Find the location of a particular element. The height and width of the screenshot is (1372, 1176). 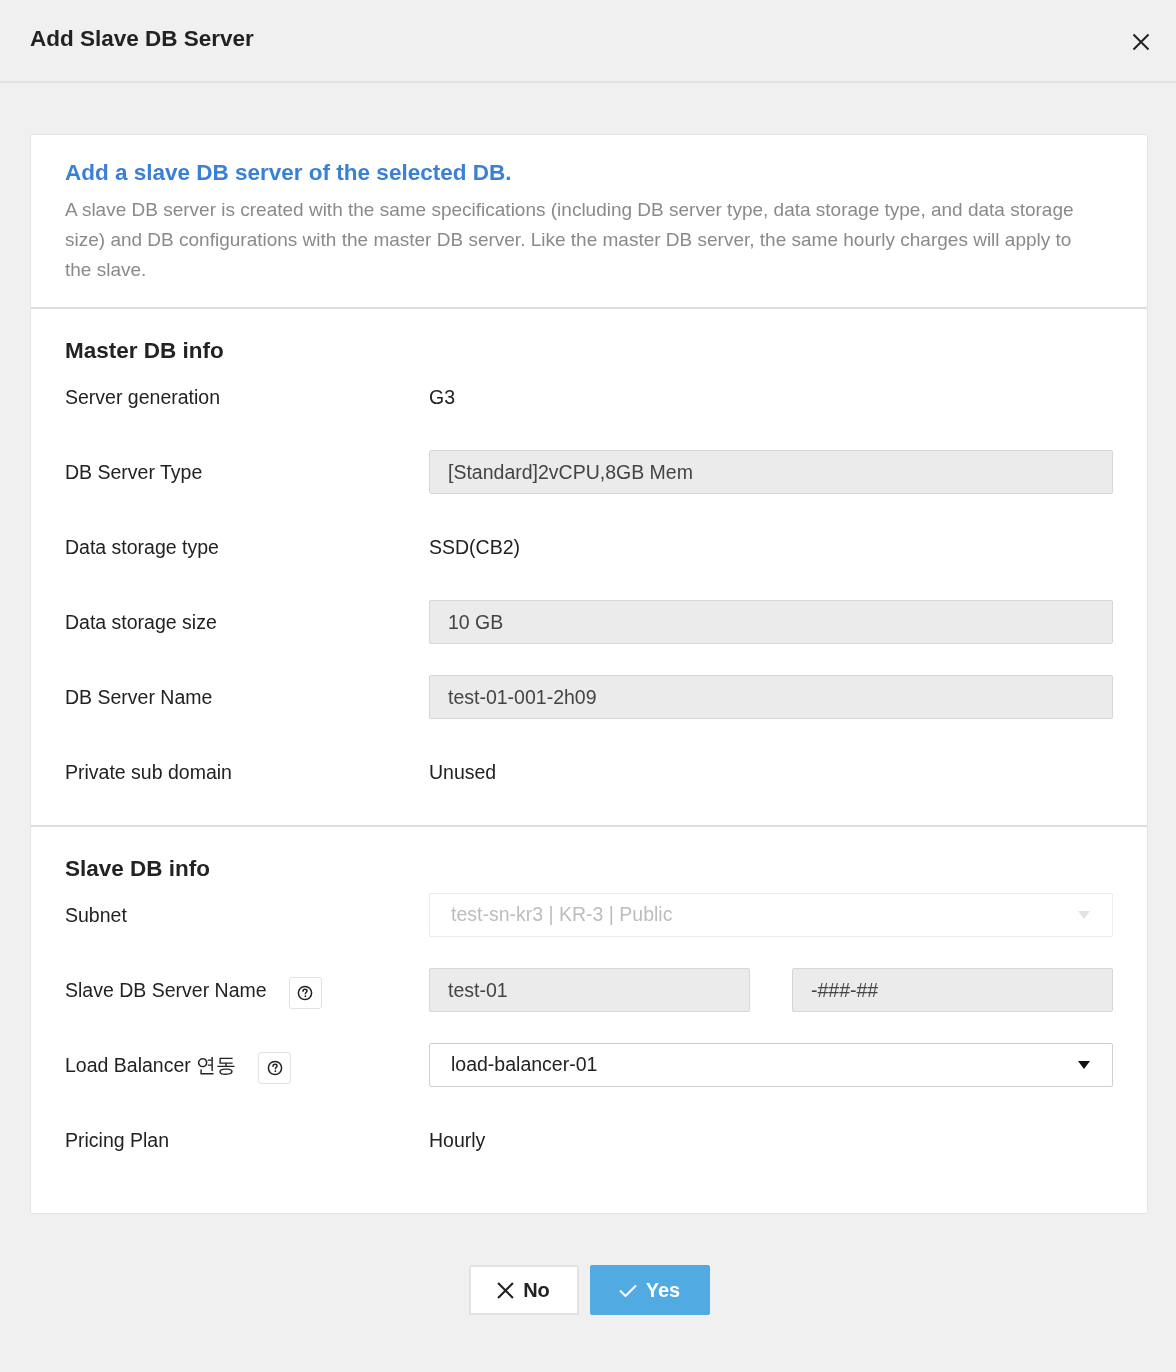

field-label: DB Server Name is located at coordinates (139, 697).